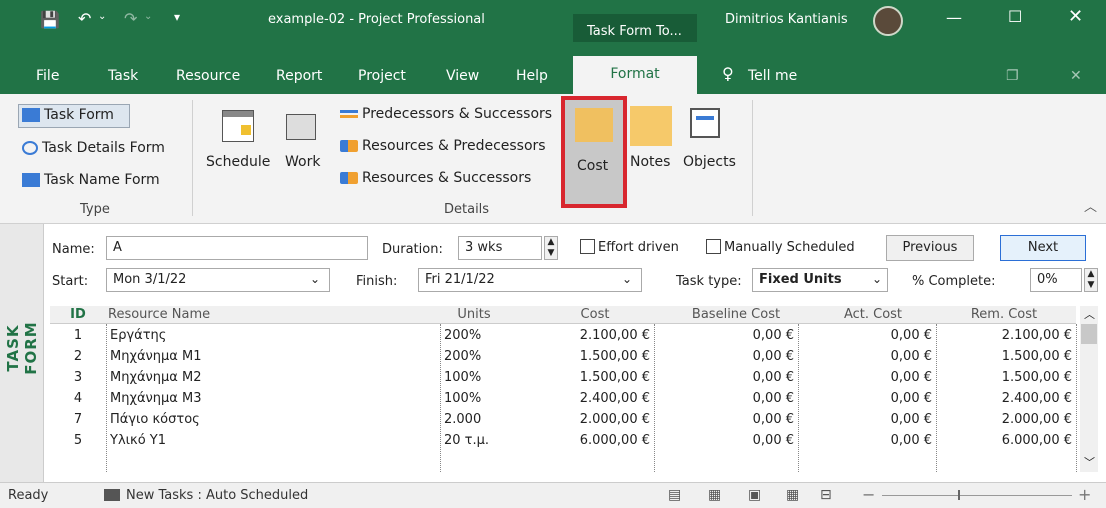 The width and height of the screenshot is (1106, 508). I want to click on predecessors-successors-button: Predecessors & Successors, so click(446, 114).